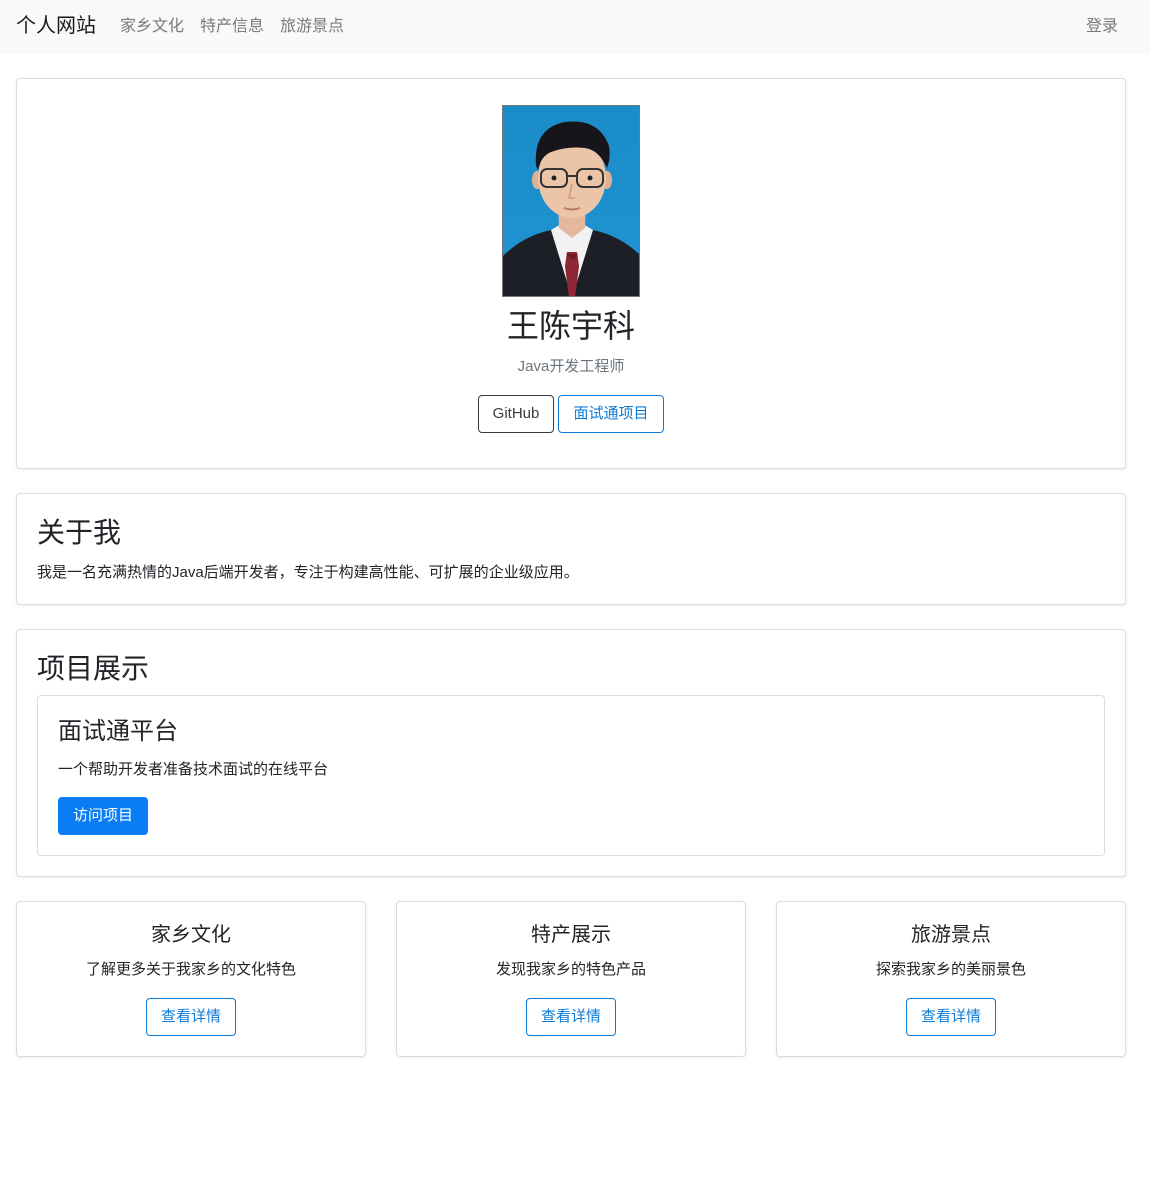 This screenshot has width=1150, height=1183. What do you see at coordinates (312, 27) in the screenshot?
I see `nav-link-tourist-spots: 旅游景点` at bounding box center [312, 27].